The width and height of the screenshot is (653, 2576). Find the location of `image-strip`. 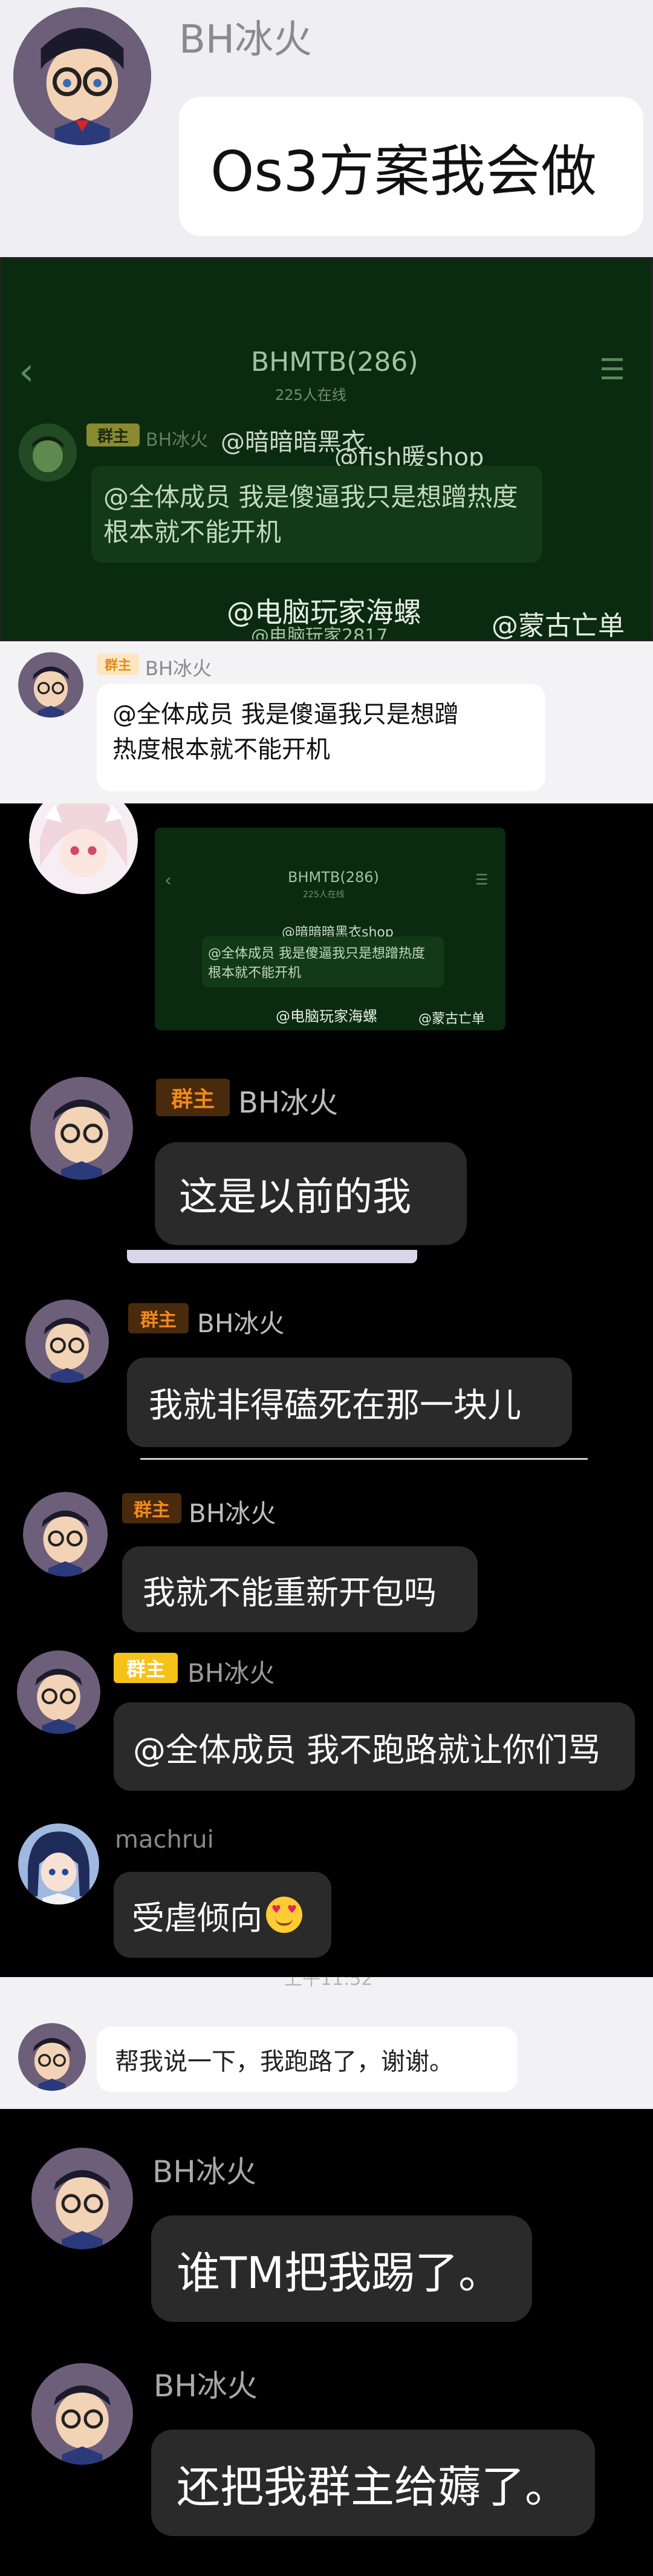

image-strip is located at coordinates (272, 1256).